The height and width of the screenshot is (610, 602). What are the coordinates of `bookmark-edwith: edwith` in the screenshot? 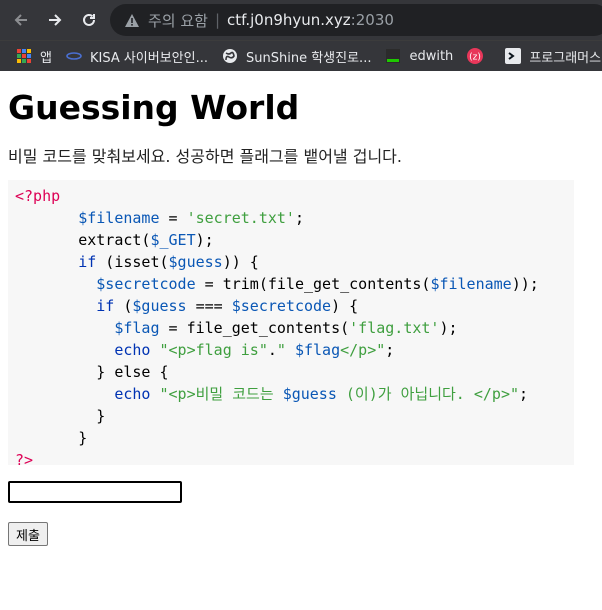 It's located at (419, 56).